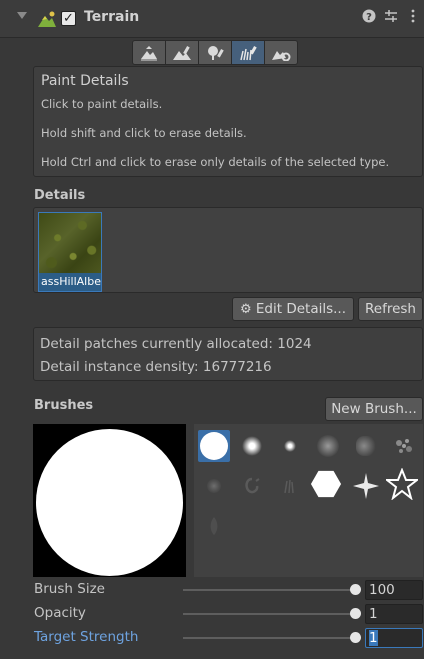 The width and height of the screenshot is (424, 659). I want to click on brush-grass-strokes, so click(290, 486).